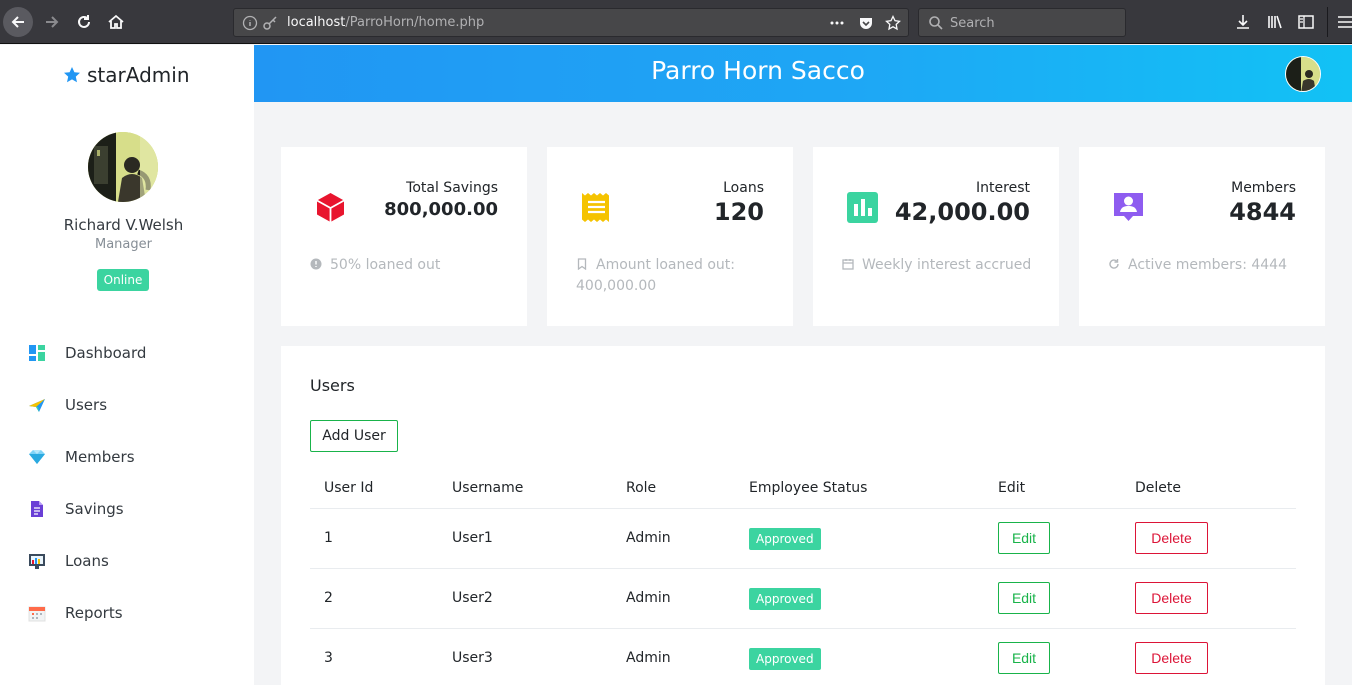  Describe the element at coordinates (100, 457) in the screenshot. I see `sidebar-item-label: Members` at that location.